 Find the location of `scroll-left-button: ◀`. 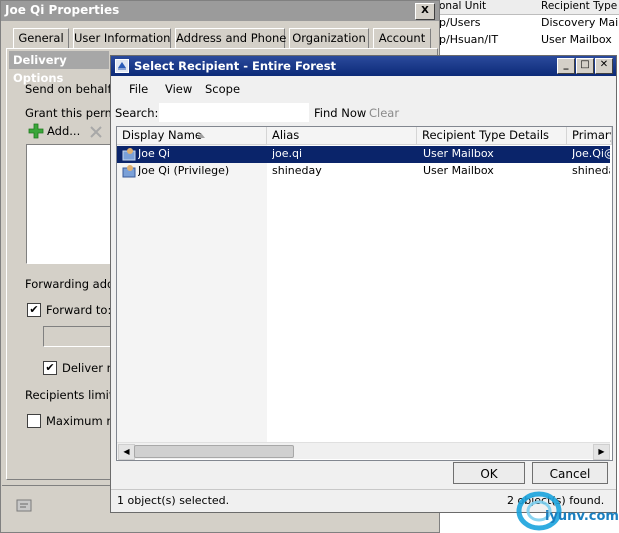

scroll-left-button: ◀ is located at coordinates (126, 452).